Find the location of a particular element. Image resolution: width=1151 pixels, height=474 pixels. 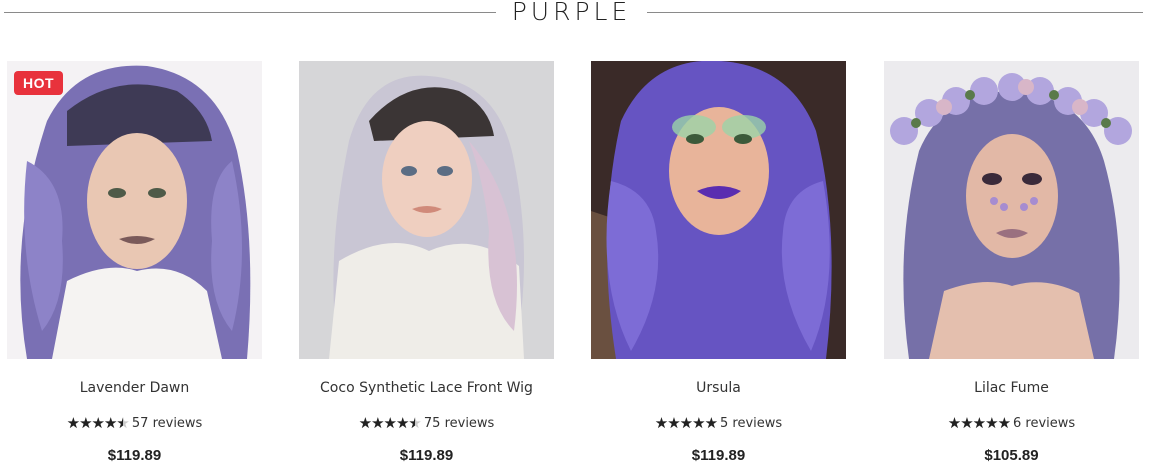

review-count: 5 reviews is located at coordinates (751, 424).